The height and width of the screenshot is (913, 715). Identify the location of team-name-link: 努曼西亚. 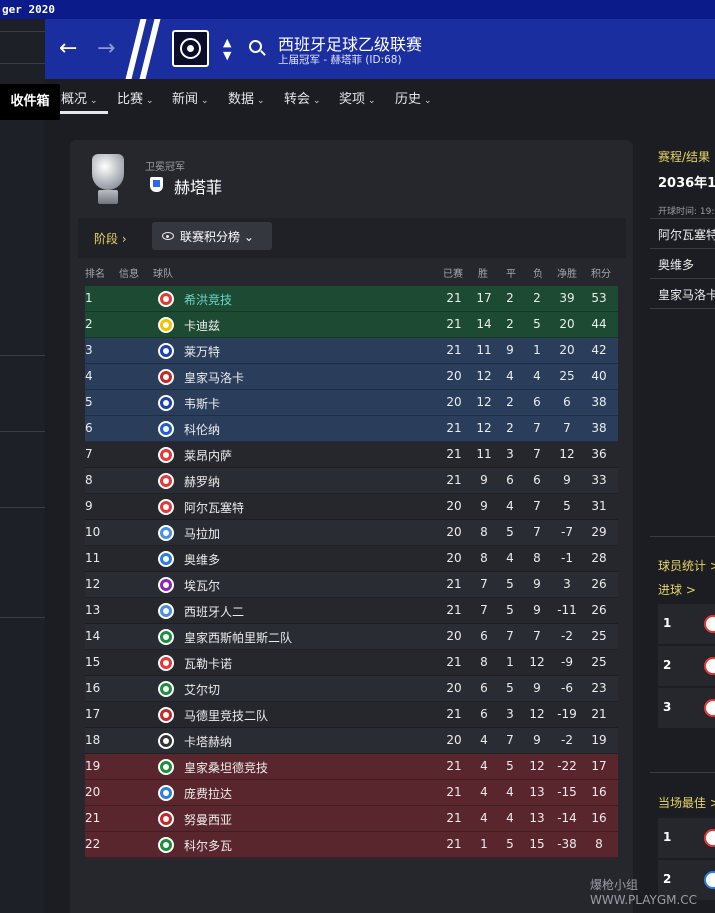
(208, 819).